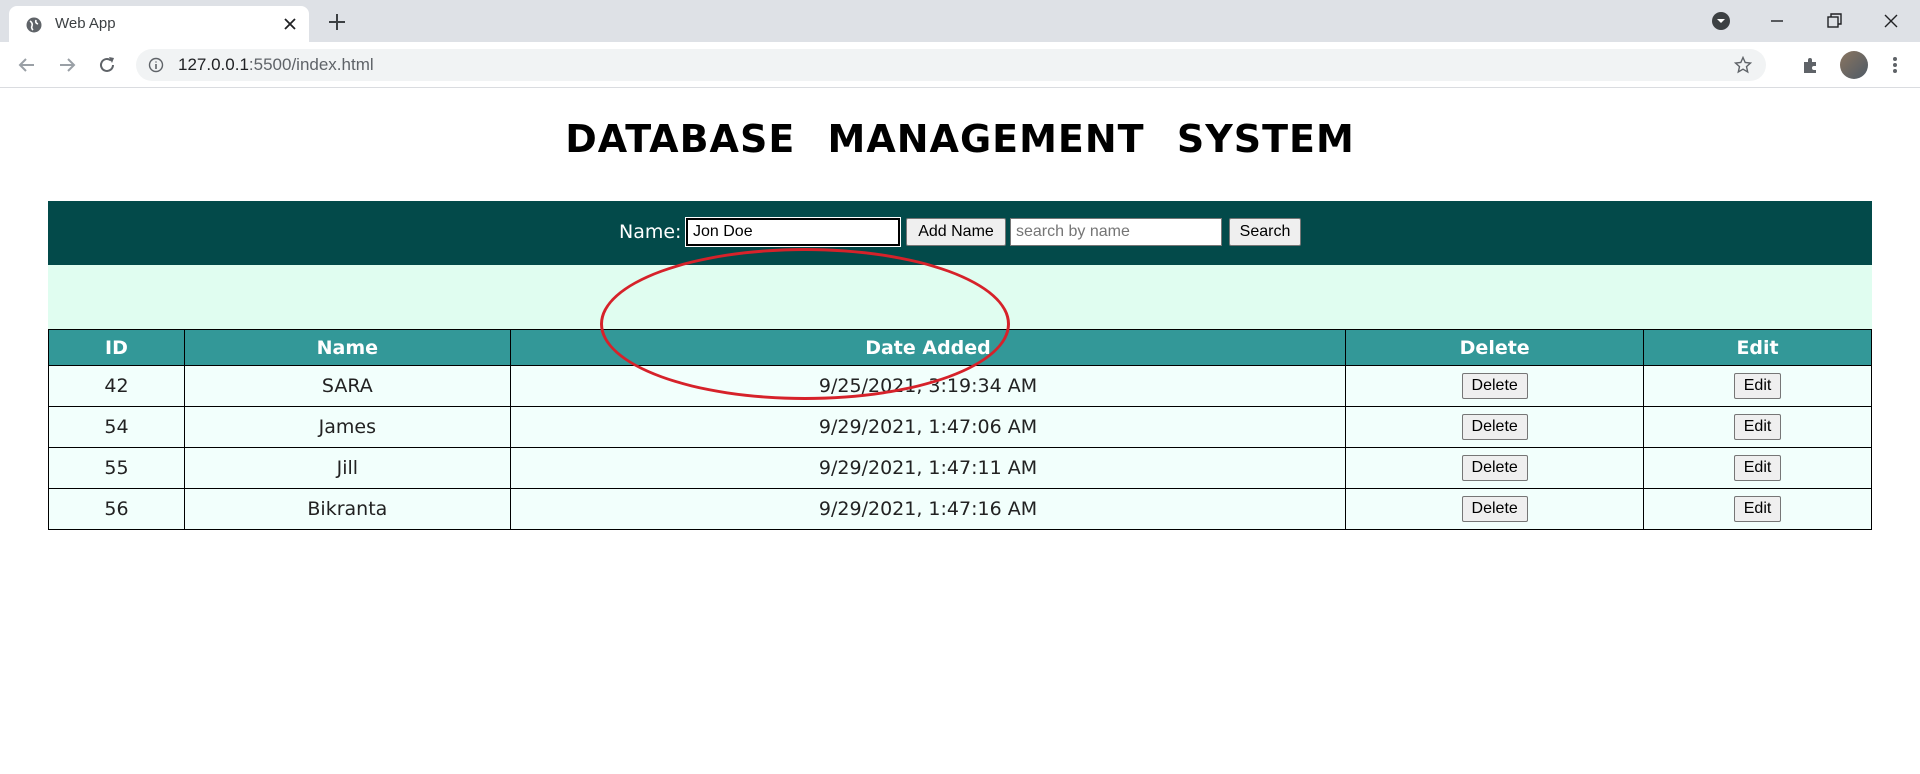  What do you see at coordinates (650, 232) in the screenshot?
I see `name-label: Name:` at bounding box center [650, 232].